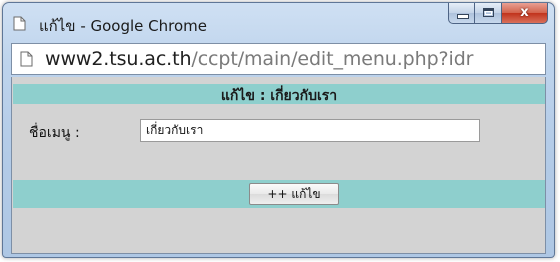  I want to click on title-bar: แก้ไข - Google Chrome x, so click(278, 21).